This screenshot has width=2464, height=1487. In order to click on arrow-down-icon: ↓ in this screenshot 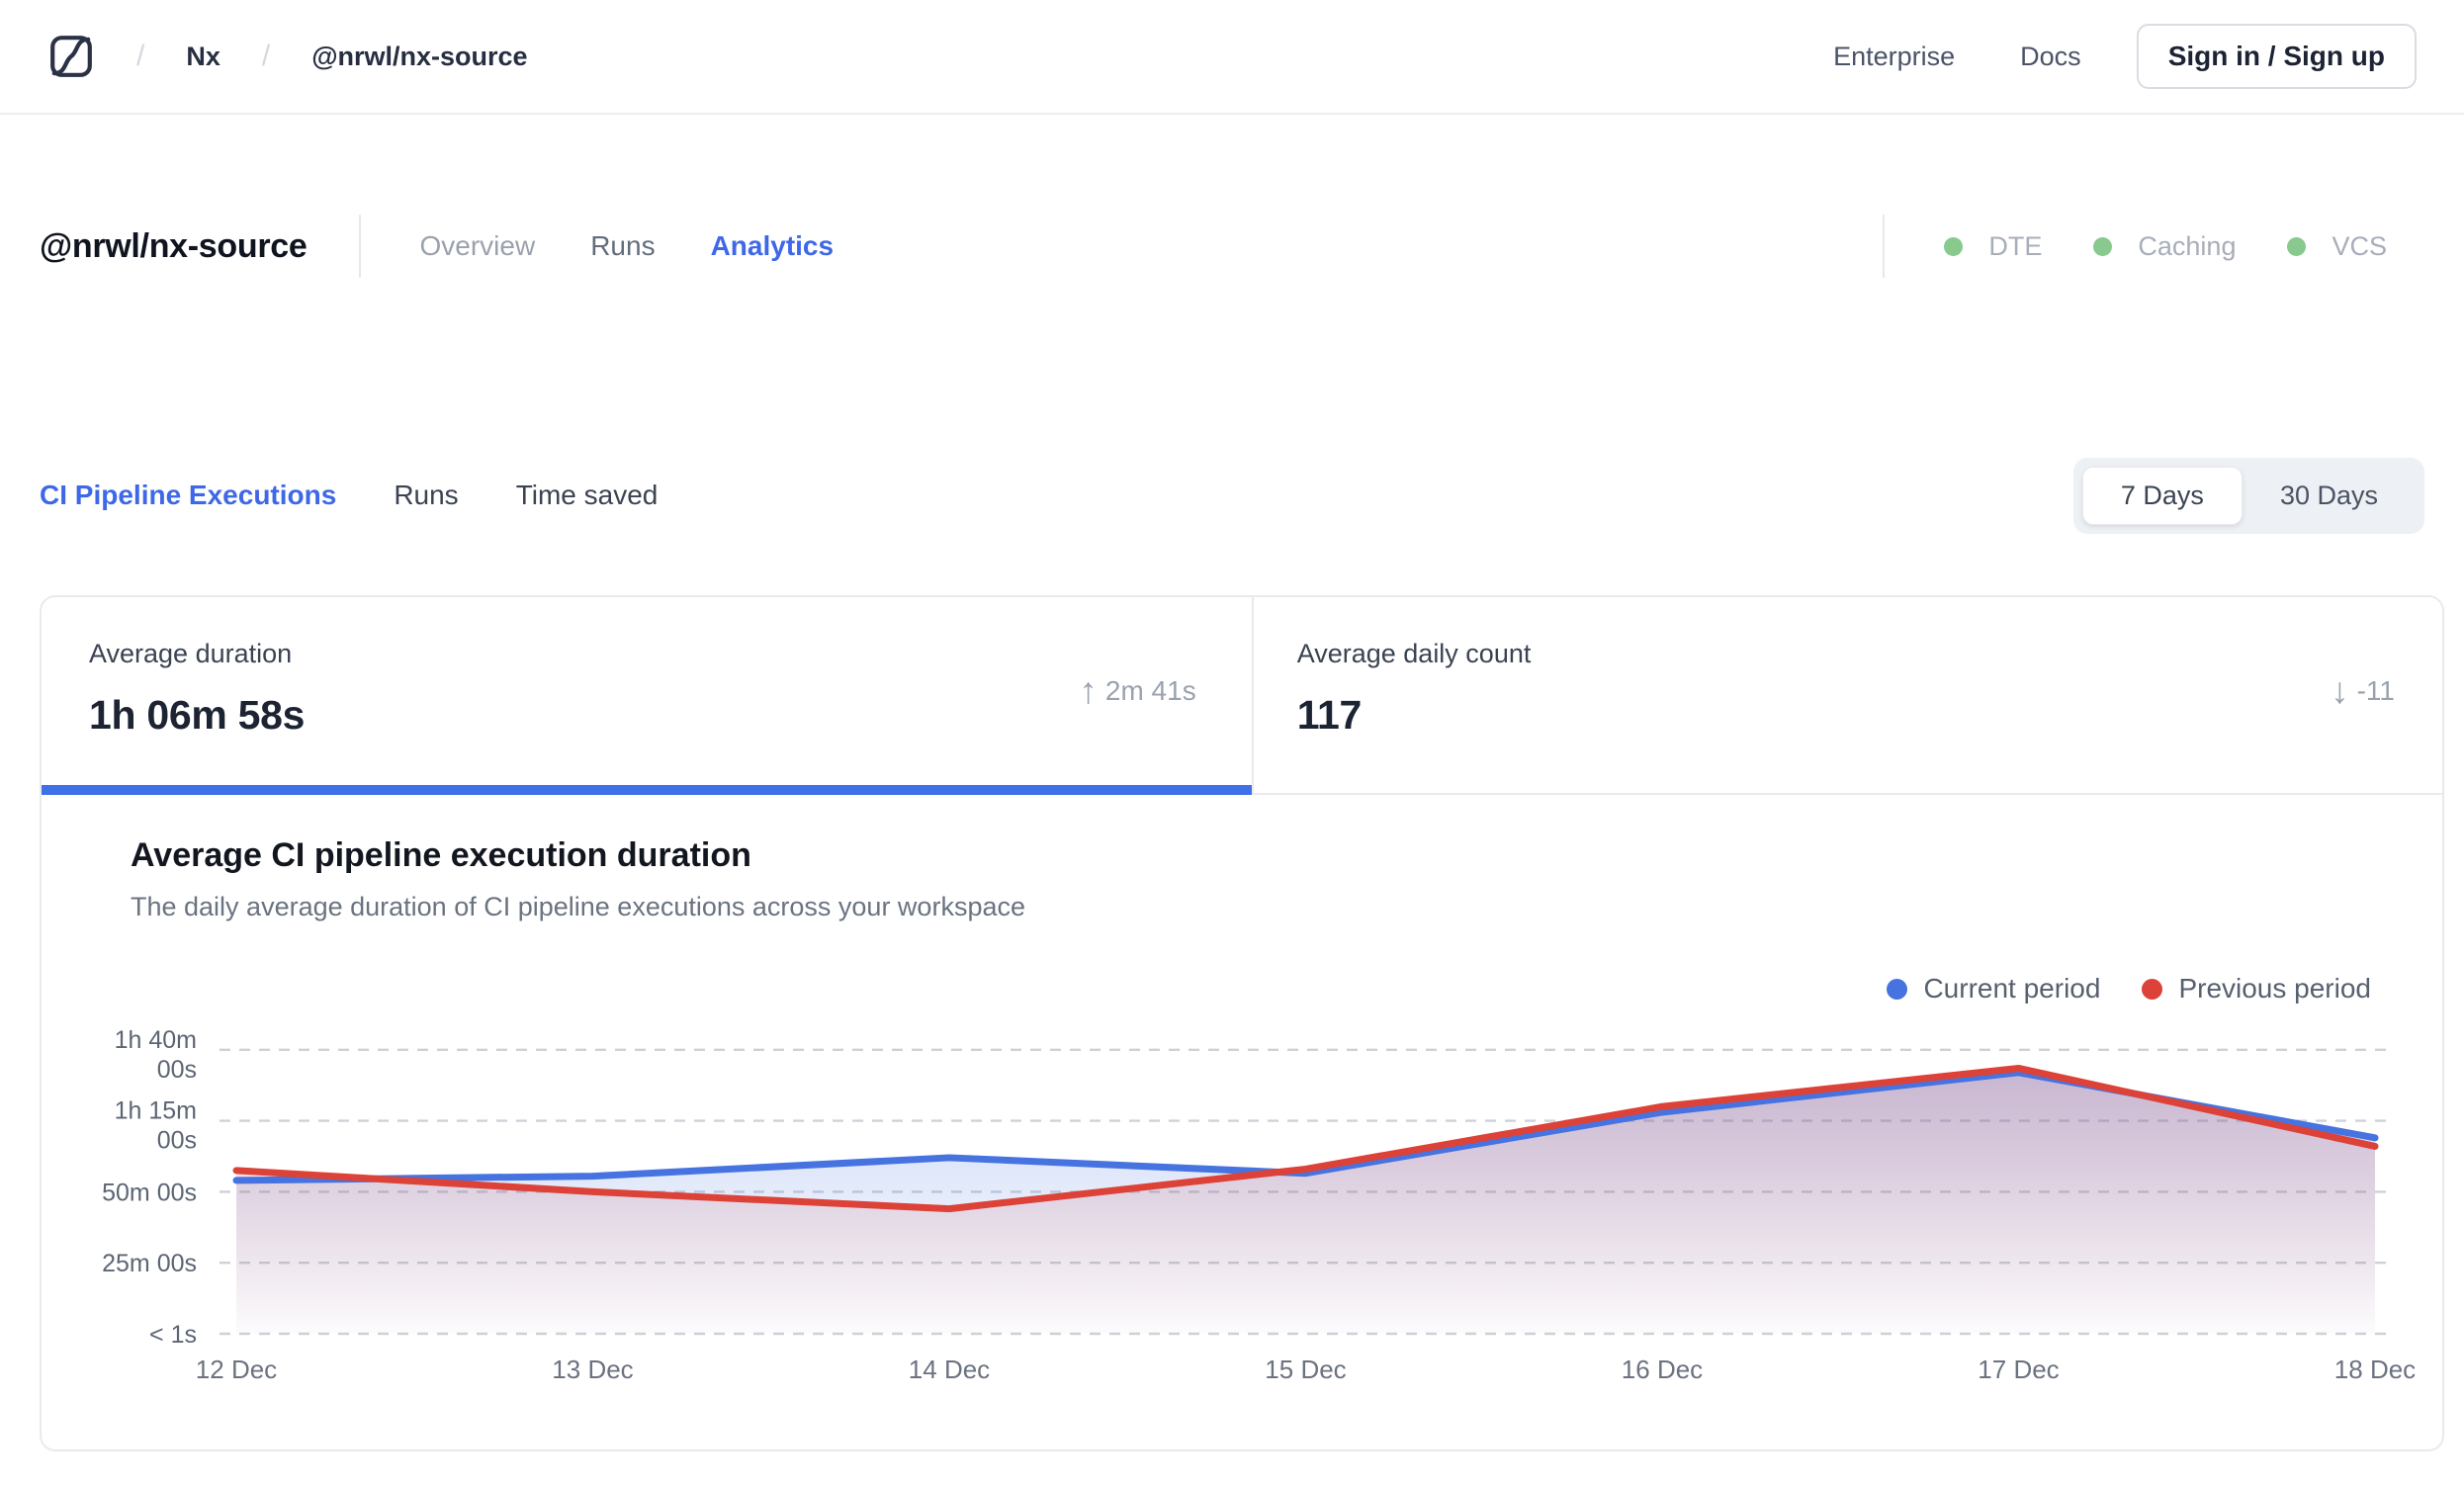, I will do `click(2340, 691)`.